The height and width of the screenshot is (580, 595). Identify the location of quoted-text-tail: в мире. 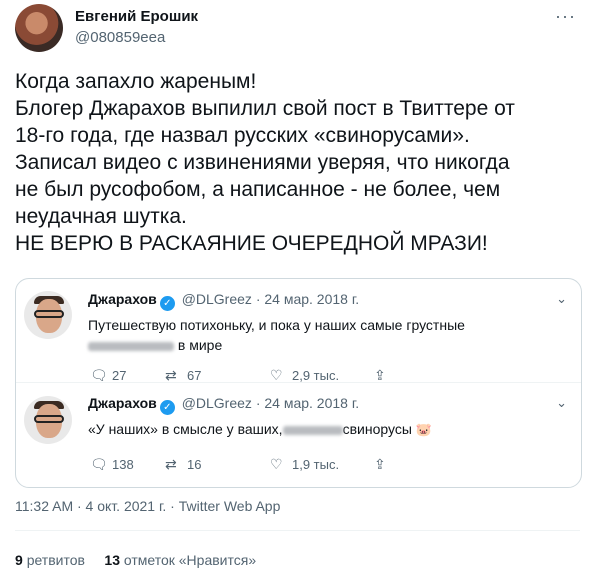
(200, 345).